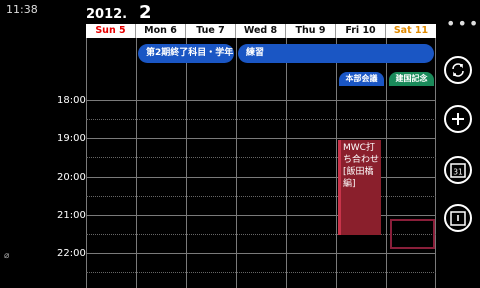 The width and height of the screenshot is (480, 288). What do you see at coordinates (145, 12) in the screenshot?
I see `calendar-month: 2` at bounding box center [145, 12].